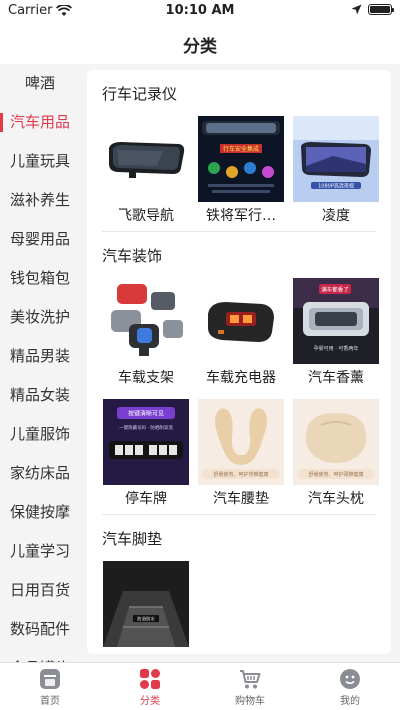 Image resolution: width=400 pixels, height=710 pixels. Describe the element at coordinates (146, 442) in the screenshot. I see `parking-sign-image: 按键清晰可见 一键隐藏号码 · 防晒耐高温` at that location.